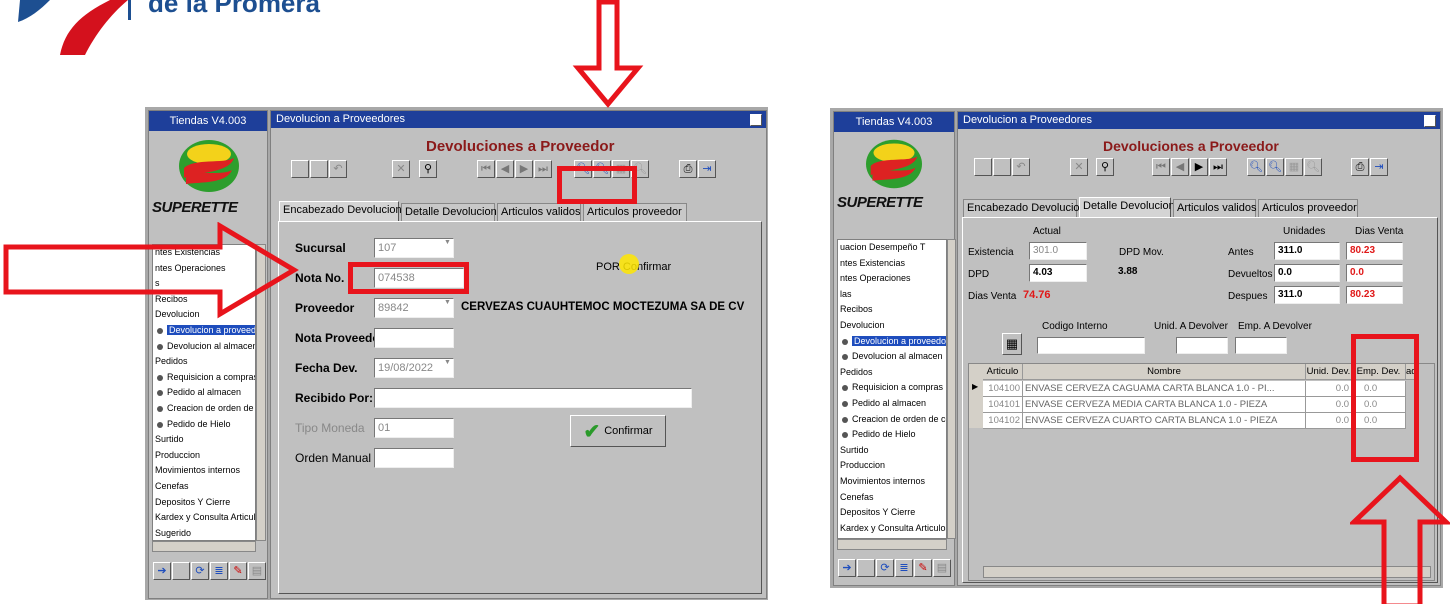  What do you see at coordinates (414, 368) in the screenshot?
I see `fecha-field: 19/08/2022` at bounding box center [414, 368].